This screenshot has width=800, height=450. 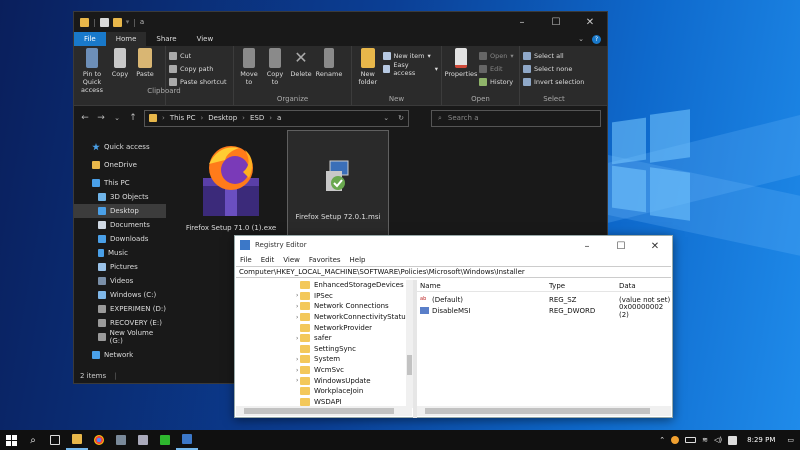 What do you see at coordinates (403, 118) in the screenshot?
I see `refresh-icon: ↻` at bounding box center [403, 118].